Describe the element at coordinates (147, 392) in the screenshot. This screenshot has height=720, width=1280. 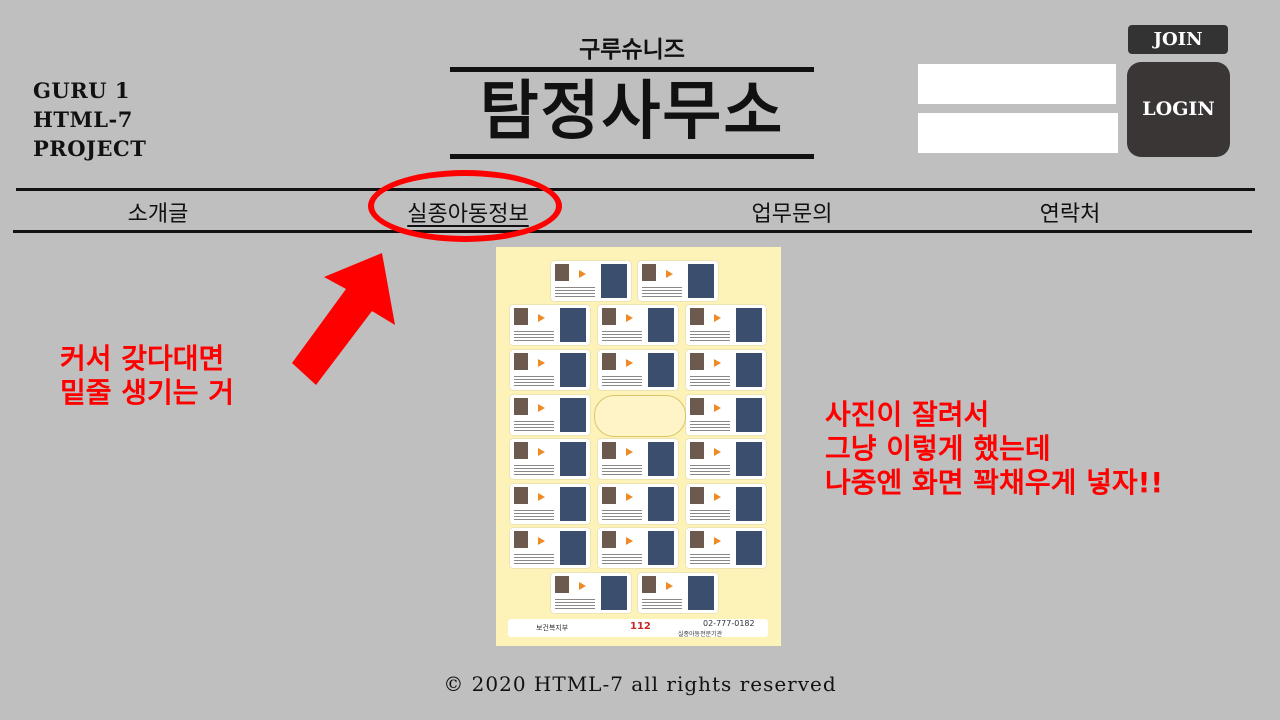
I see `annotation-left-line-2: 밑줄 생기는 거` at that location.